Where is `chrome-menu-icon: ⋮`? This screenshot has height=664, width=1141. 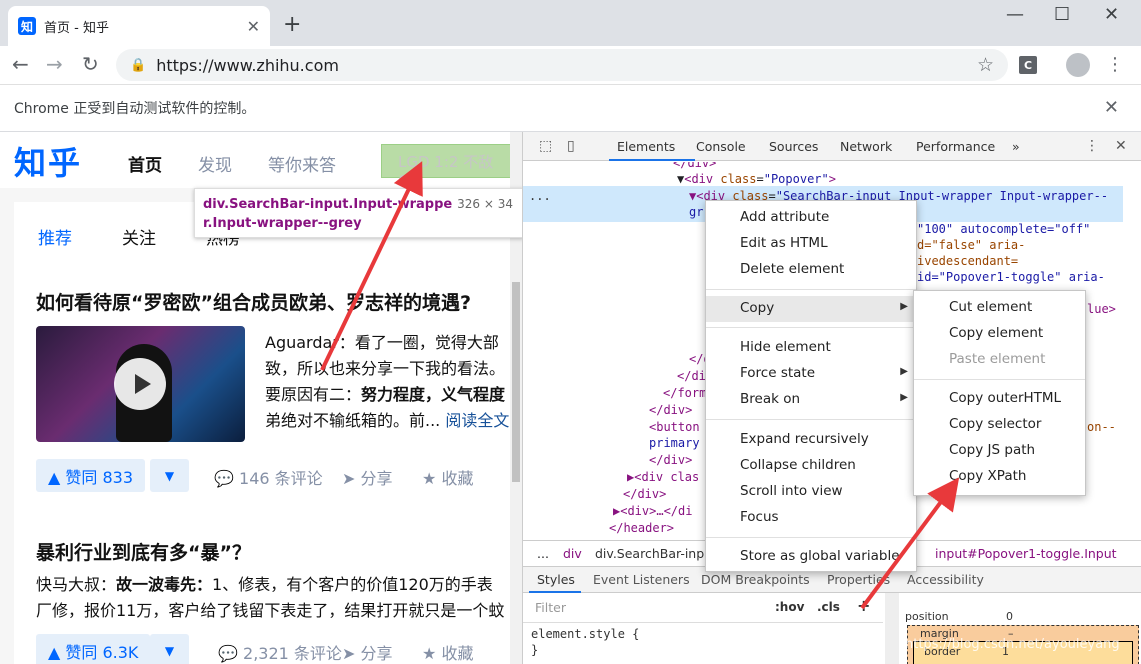 chrome-menu-icon: ⋮ is located at coordinates (1115, 64).